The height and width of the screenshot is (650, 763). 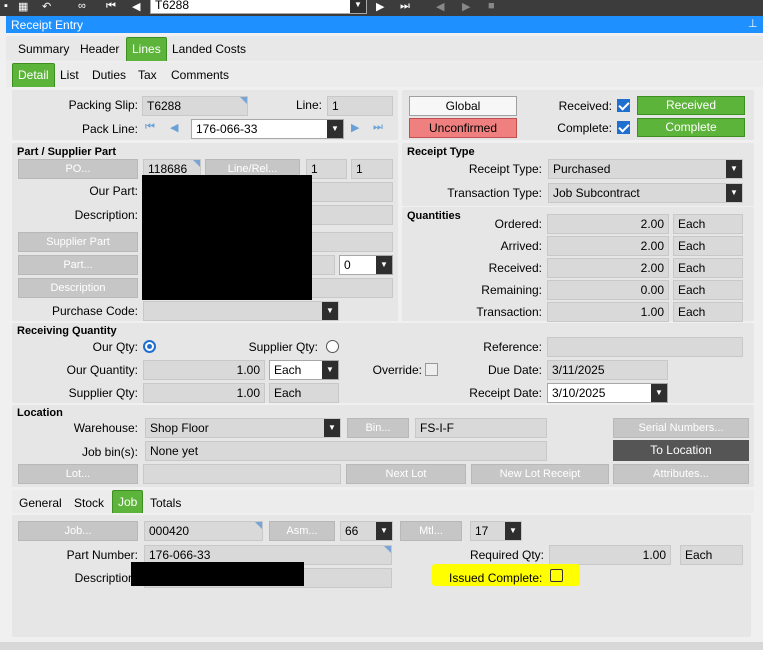 What do you see at coordinates (608, 290) in the screenshot?
I see `remaining-field: 0.00` at bounding box center [608, 290].